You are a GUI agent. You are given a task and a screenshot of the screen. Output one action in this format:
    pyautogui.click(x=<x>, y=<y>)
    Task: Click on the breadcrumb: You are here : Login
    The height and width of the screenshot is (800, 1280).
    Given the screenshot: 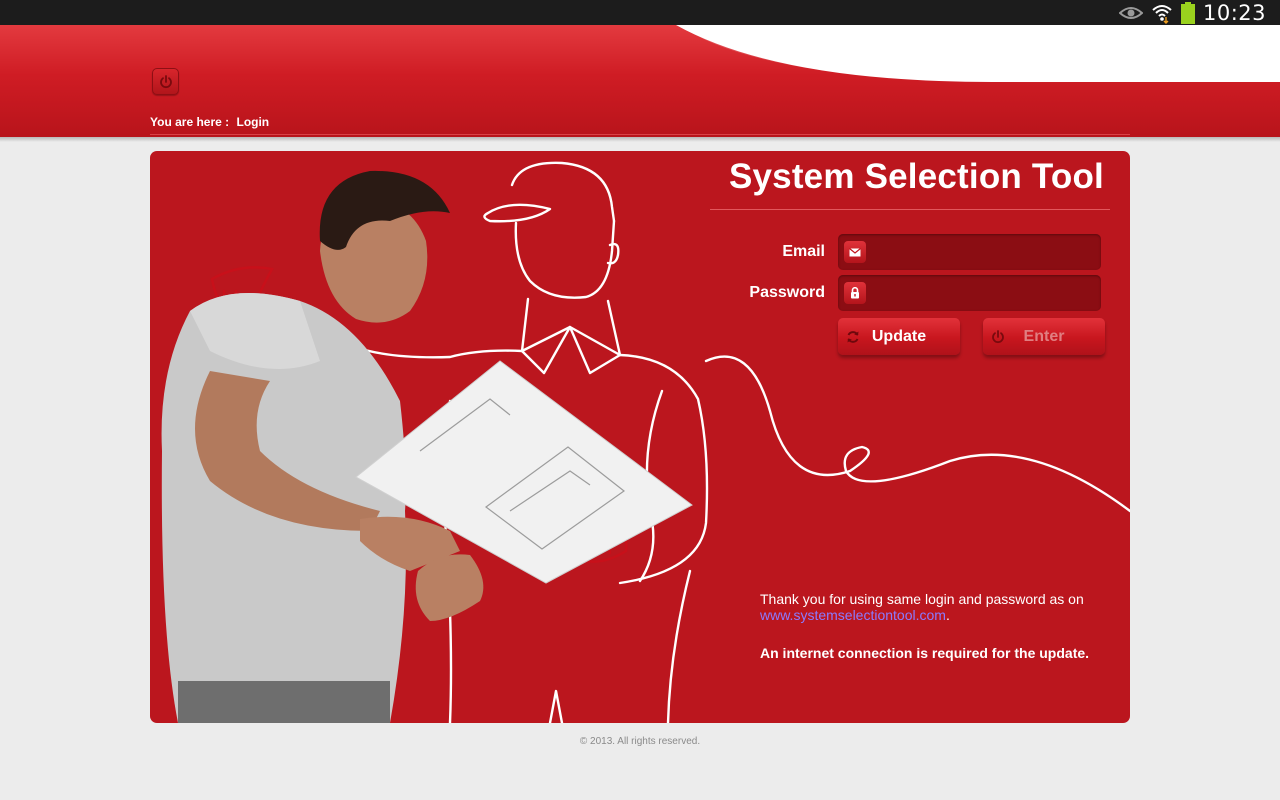 What is the action you would take?
    pyautogui.click(x=211, y=122)
    